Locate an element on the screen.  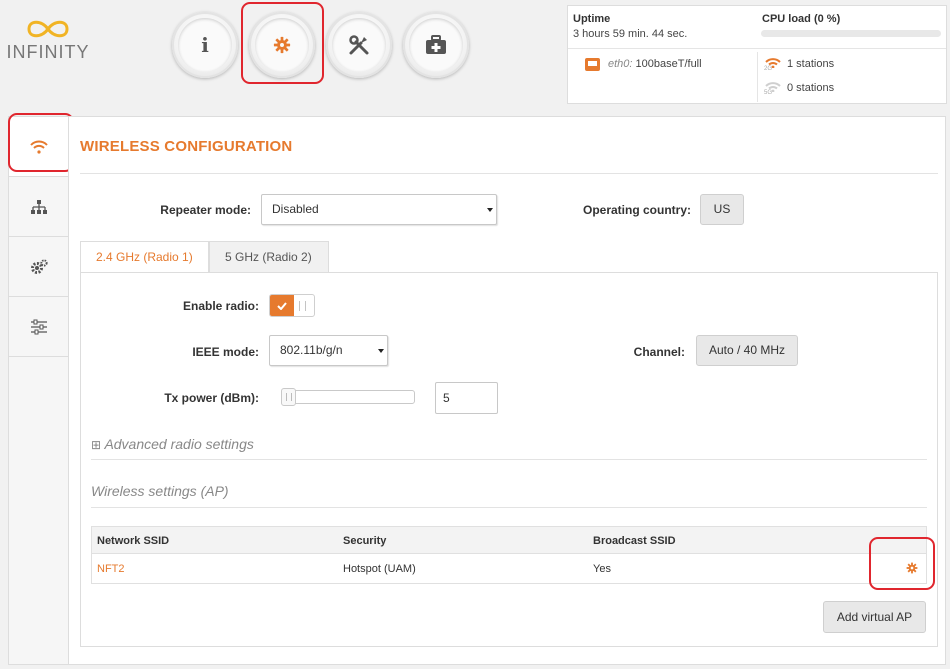
toolbox-button is located at coordinates (436, 45).